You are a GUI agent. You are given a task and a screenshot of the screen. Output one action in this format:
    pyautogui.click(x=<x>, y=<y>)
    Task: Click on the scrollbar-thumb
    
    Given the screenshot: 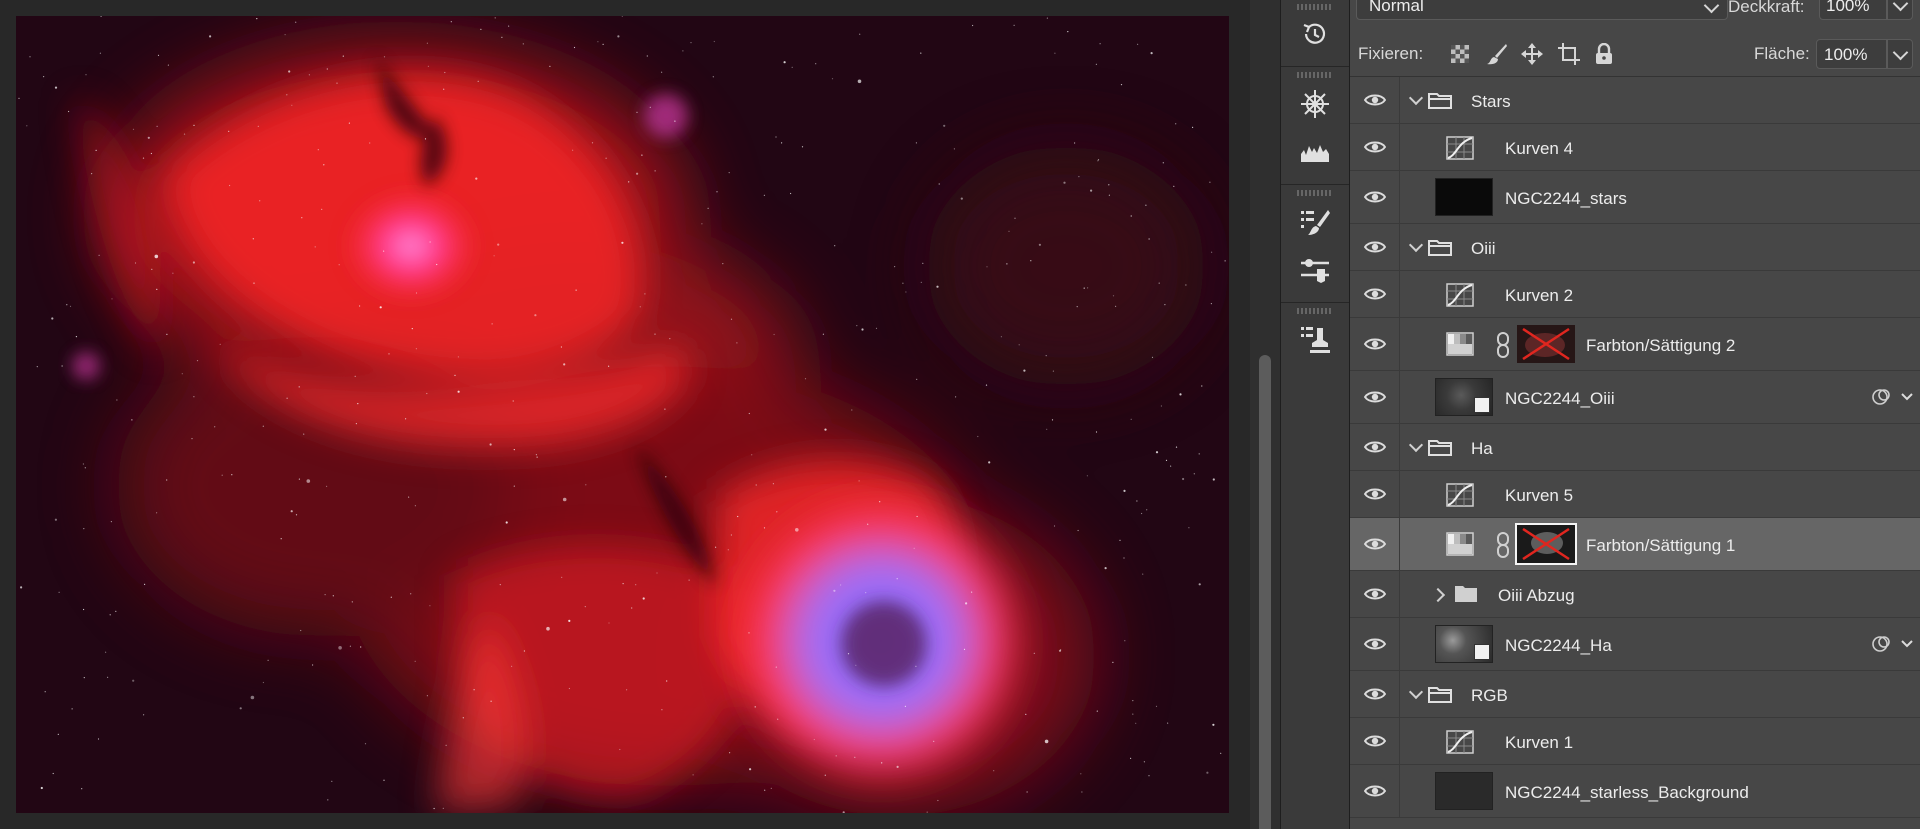 What is the action you would take?
    pyautogui.click(x=1265, y=592)
    